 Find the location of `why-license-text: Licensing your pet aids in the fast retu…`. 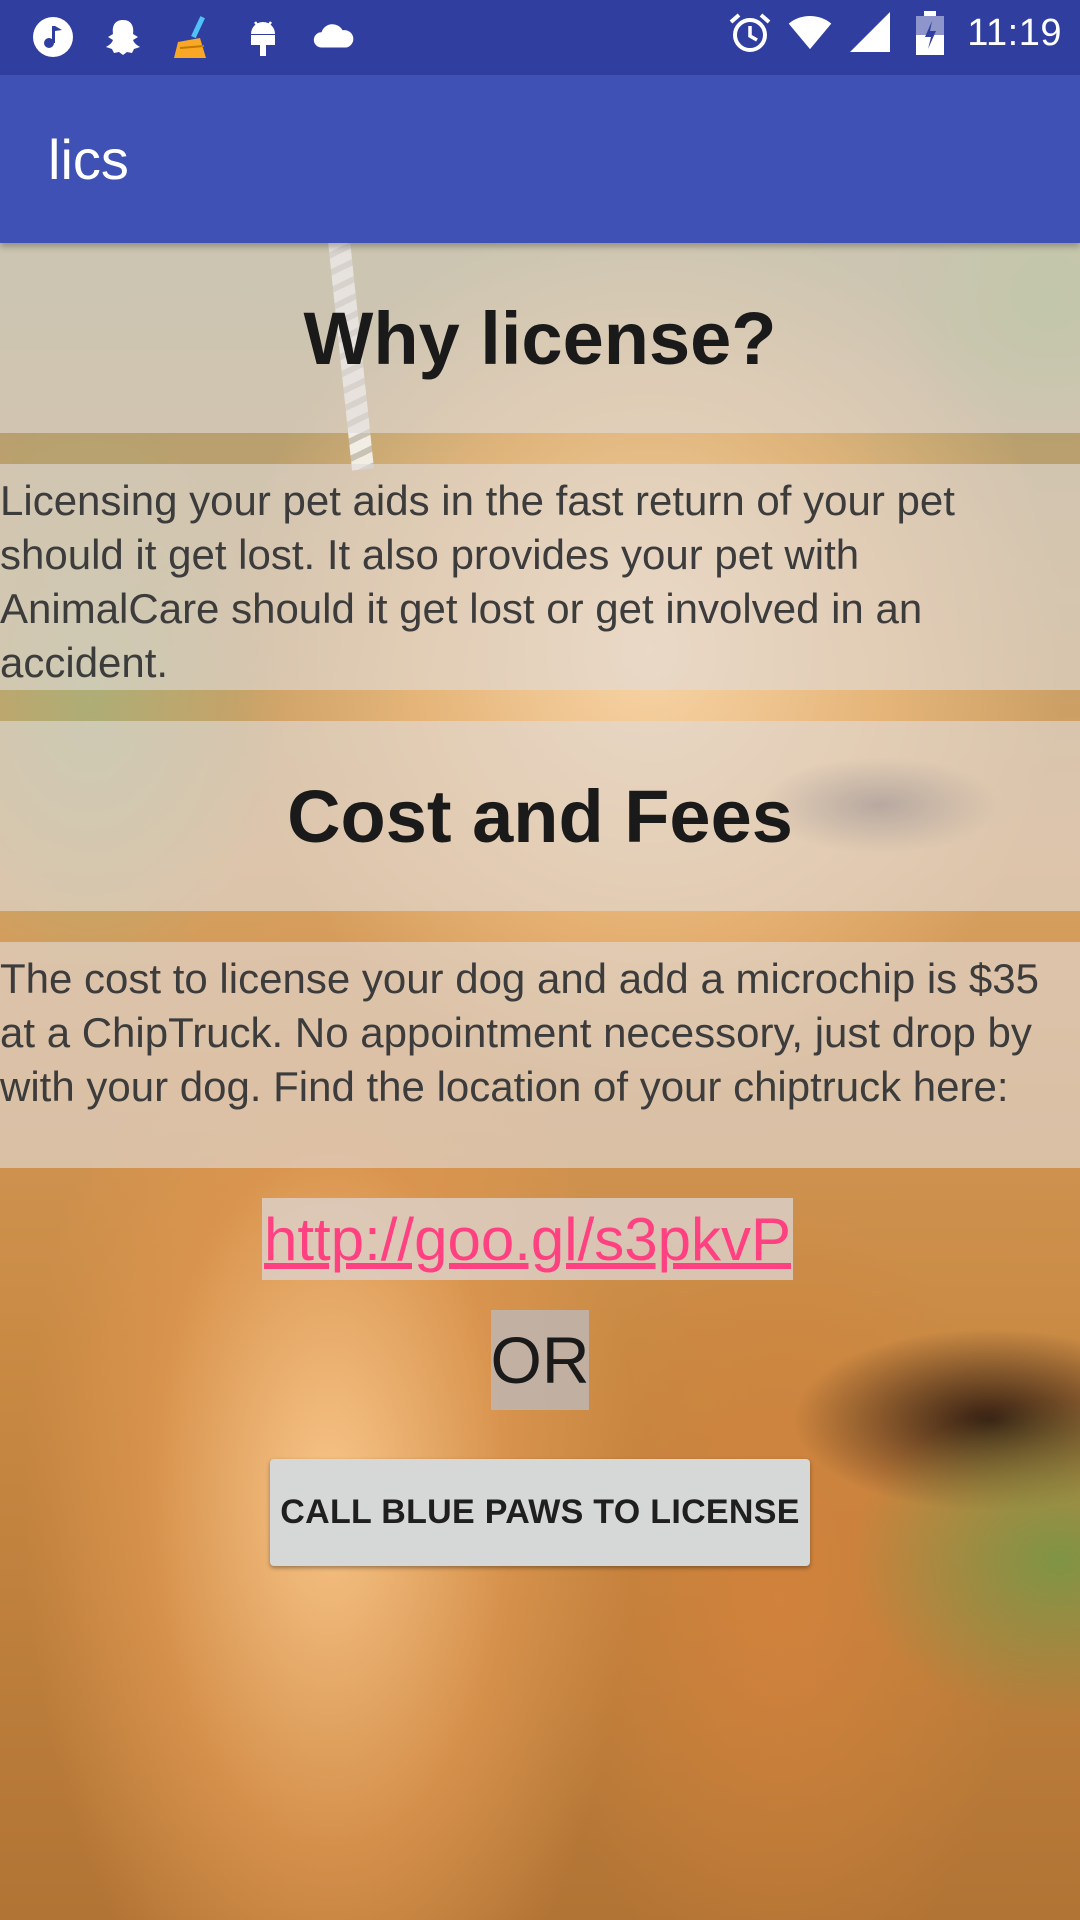

why-license-text: Licensing your pet aids in the fast retu… is located at coordinates (477, 581).